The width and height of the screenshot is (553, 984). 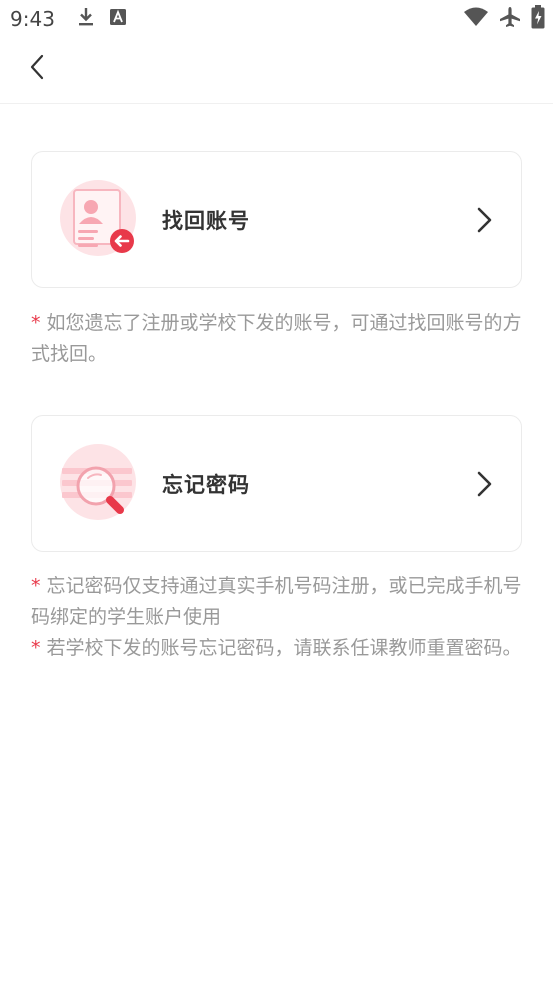 I want to click on search-magnifier-icon, so click(x=100, y=484).